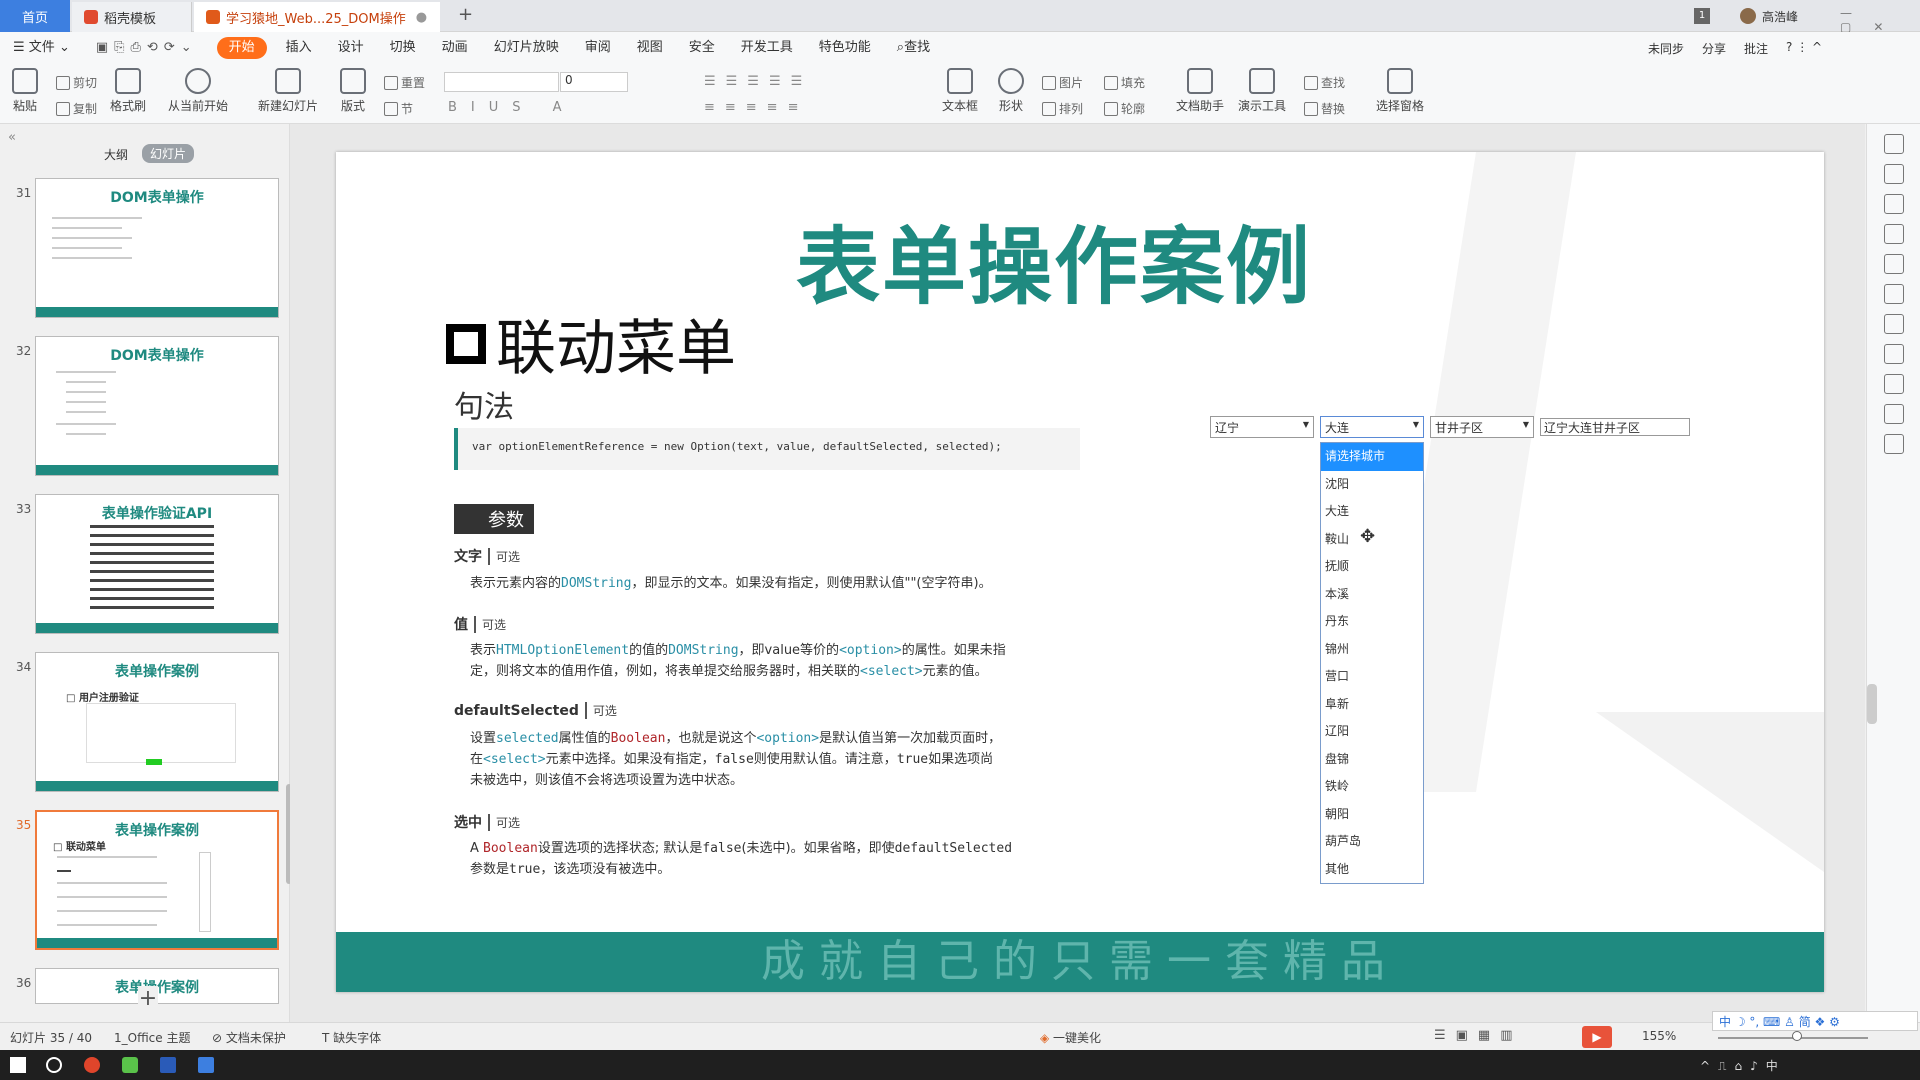 This screenshot has width=1920, height=1080. I want to click on dropdown-option: 朝阳, so click(1372, 815).